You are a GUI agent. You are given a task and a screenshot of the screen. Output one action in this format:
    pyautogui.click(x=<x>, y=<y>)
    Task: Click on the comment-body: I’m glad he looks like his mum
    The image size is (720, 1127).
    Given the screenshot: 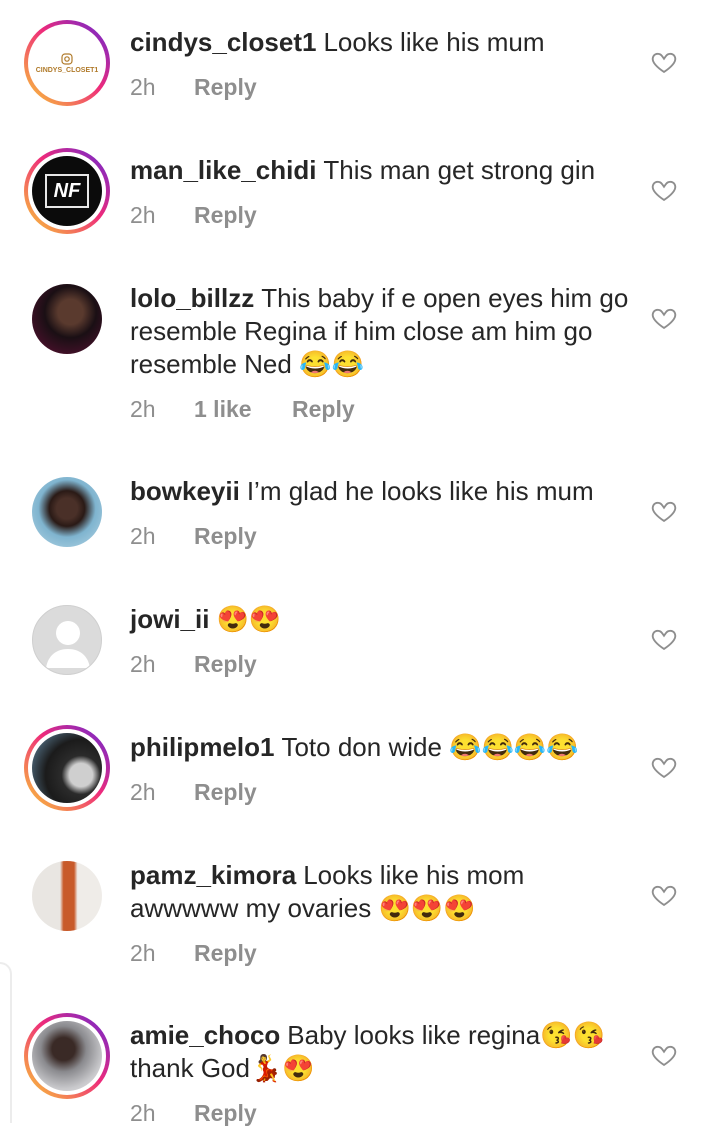 What is the action you would take?
    pyautogui.click(x=420, y=491)
    